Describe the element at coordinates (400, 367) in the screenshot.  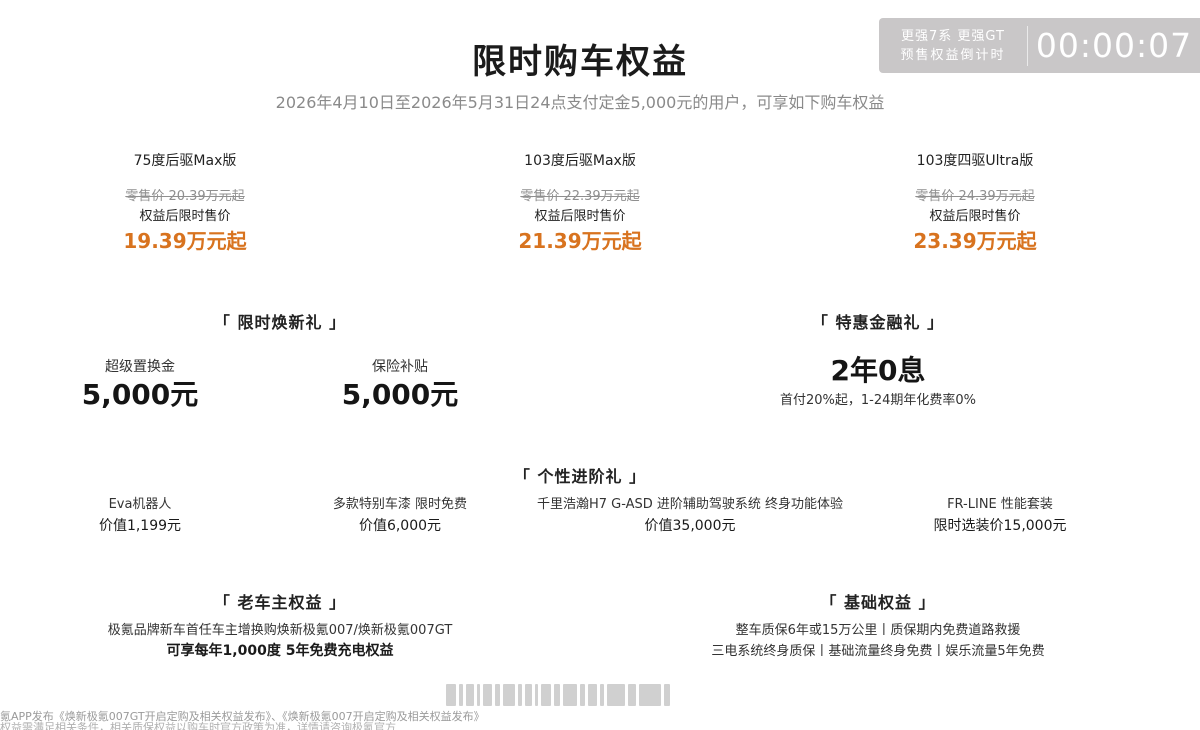
I see `benefit-label: 保险补贴` at that location.